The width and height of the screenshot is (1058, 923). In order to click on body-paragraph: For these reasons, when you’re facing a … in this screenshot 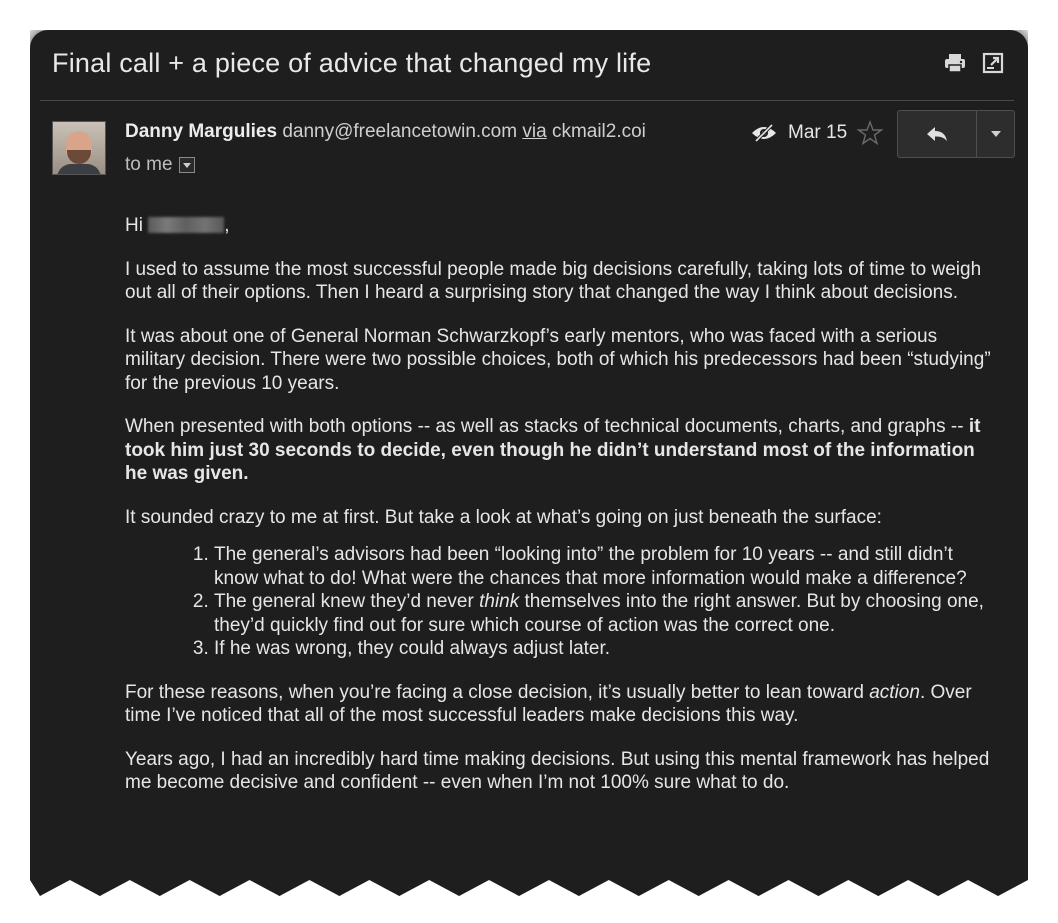, I will do `click(548, 704)`.